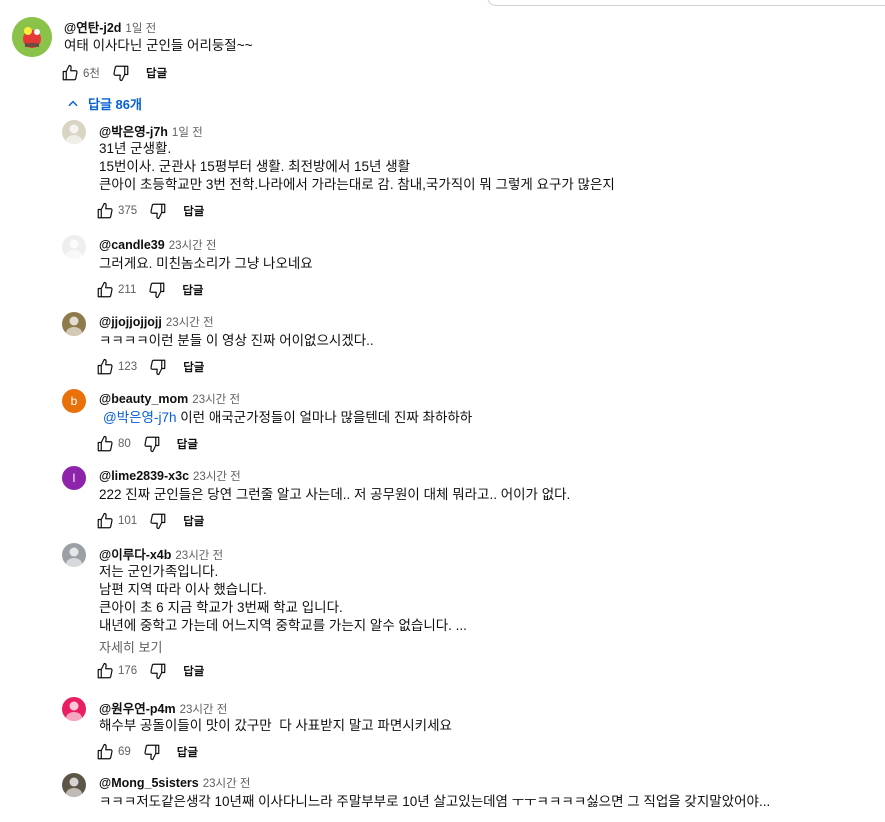  Describe the element at coordinates (144, 476) in the screenshot. I see `author-name: @lime2839-x3c` at that location.